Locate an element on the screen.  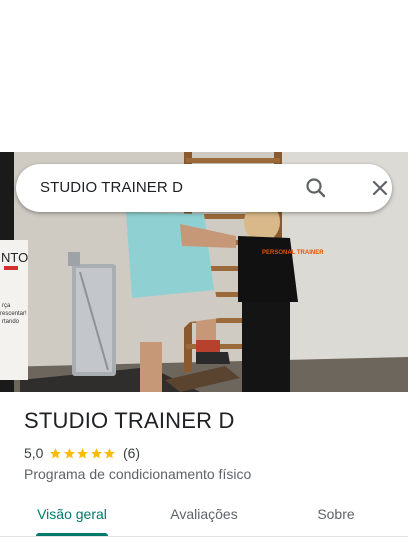
star-rating is located at coordinates (83, 453).